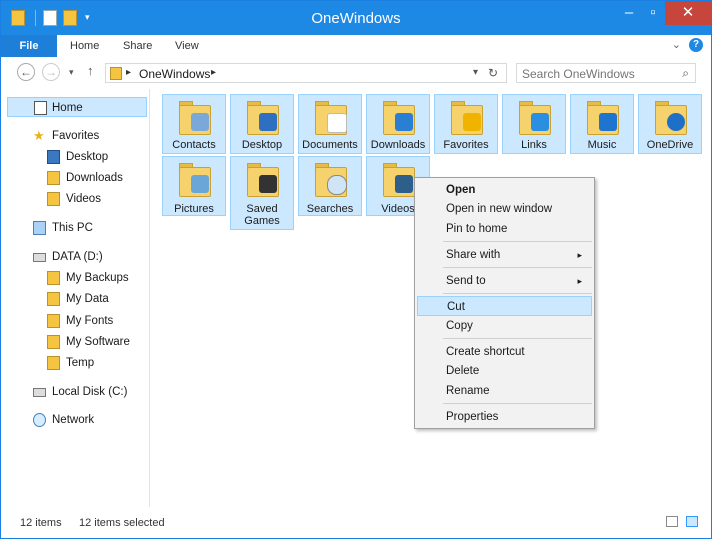 This screenshot has height=539, width=712. Describe the element at coordinates (75, 278) in the screenshot. I see `sidebar-item-my-backups: My Backups` at that location.